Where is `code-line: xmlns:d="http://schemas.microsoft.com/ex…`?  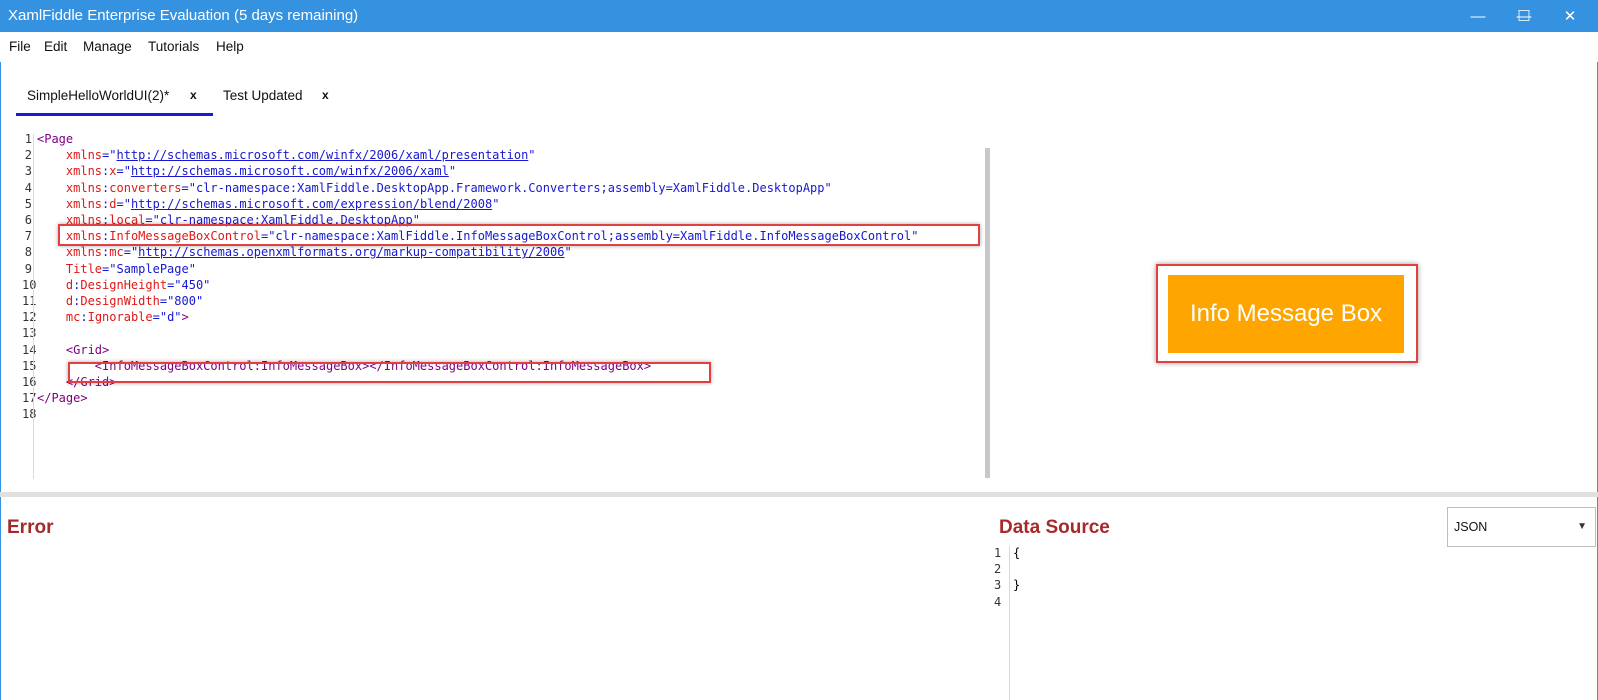
code-line: xmlns:d="http://schemas.microsoft.com/ex… is located at coordinates (268, 203).